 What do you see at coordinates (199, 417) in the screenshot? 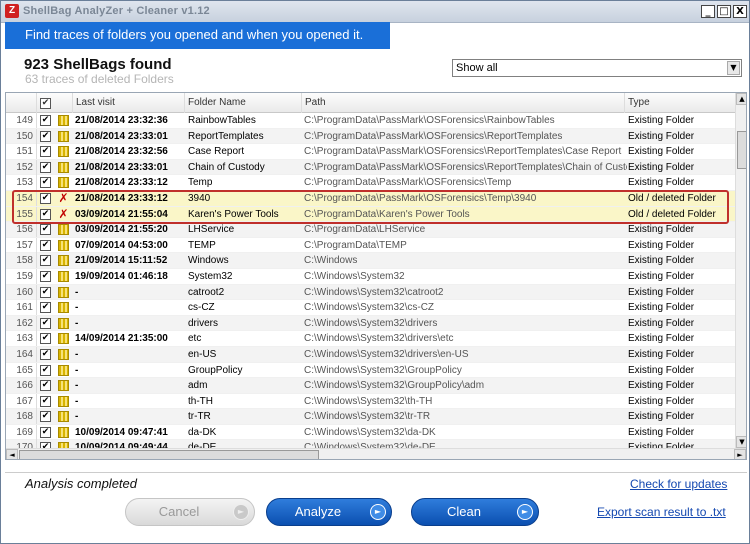
I see `folder-name-cell: tr-TR` at bounding box center [199, 417].